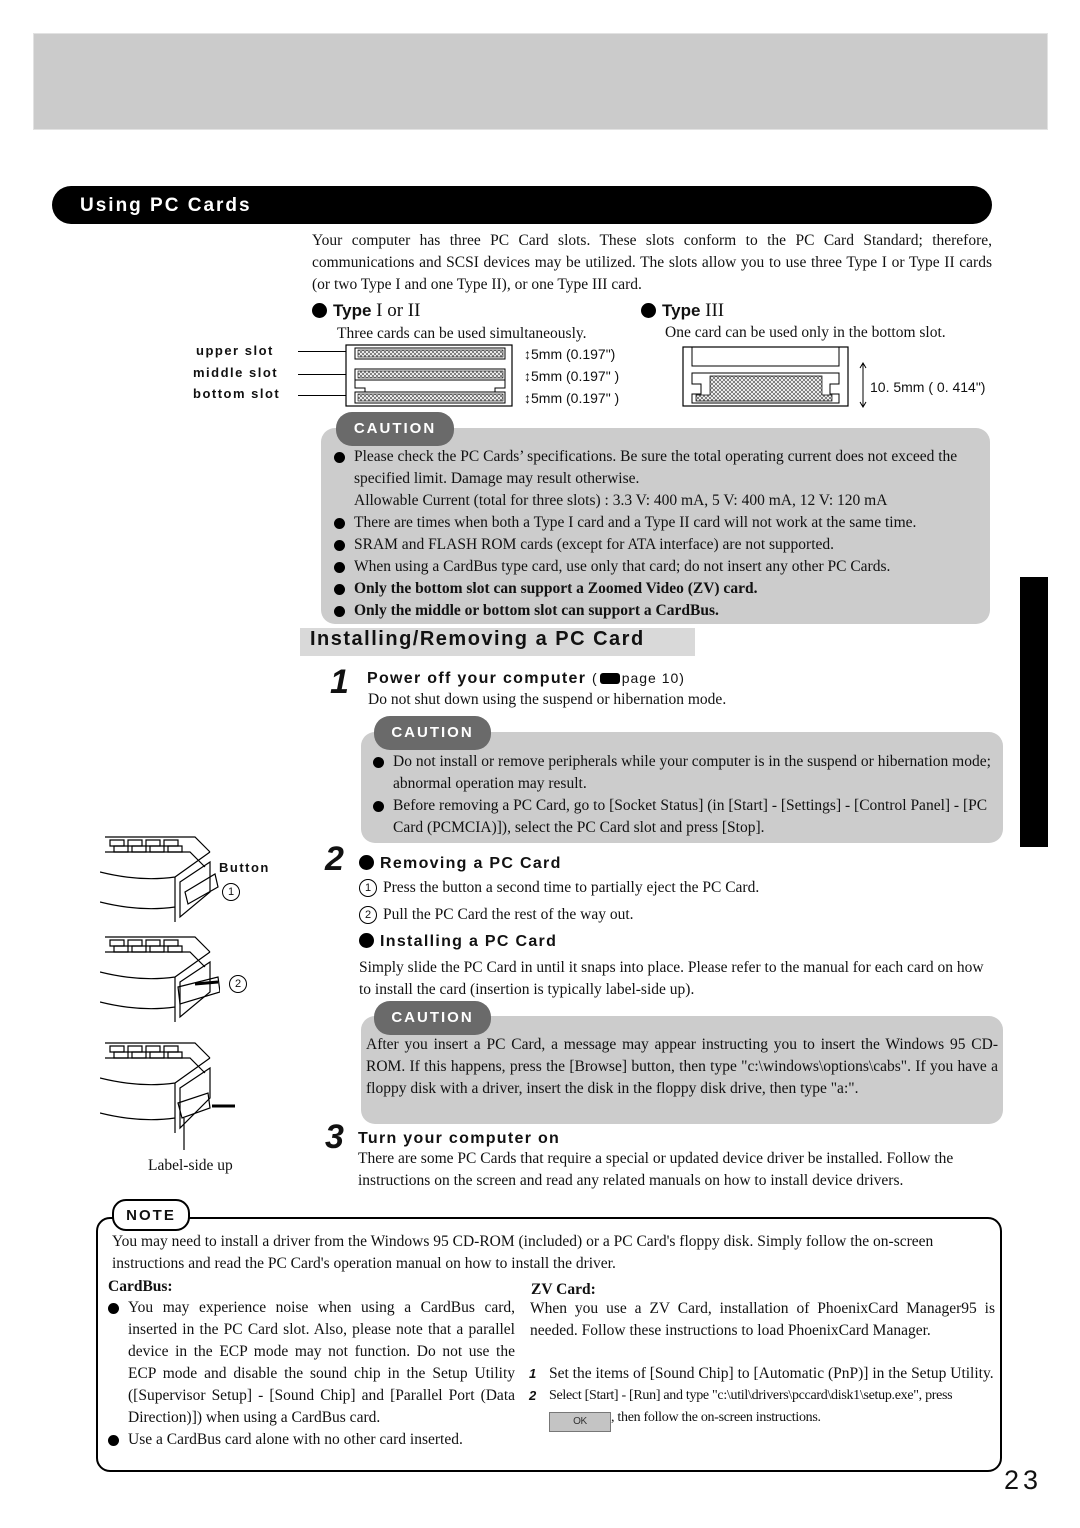  Describe the element at coordinates (580, 1422) in the screenshot. I see `ok-button: OK` at that location.